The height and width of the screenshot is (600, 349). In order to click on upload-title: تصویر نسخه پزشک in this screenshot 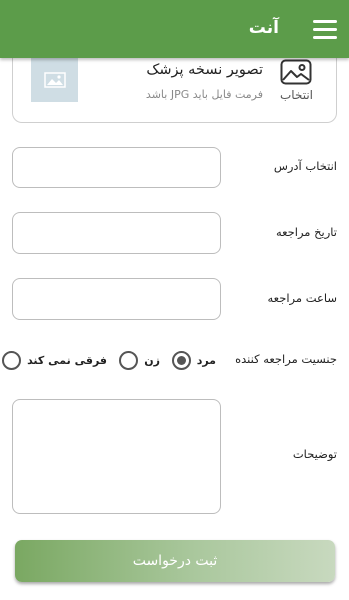, I will do `click(204, 70)`.